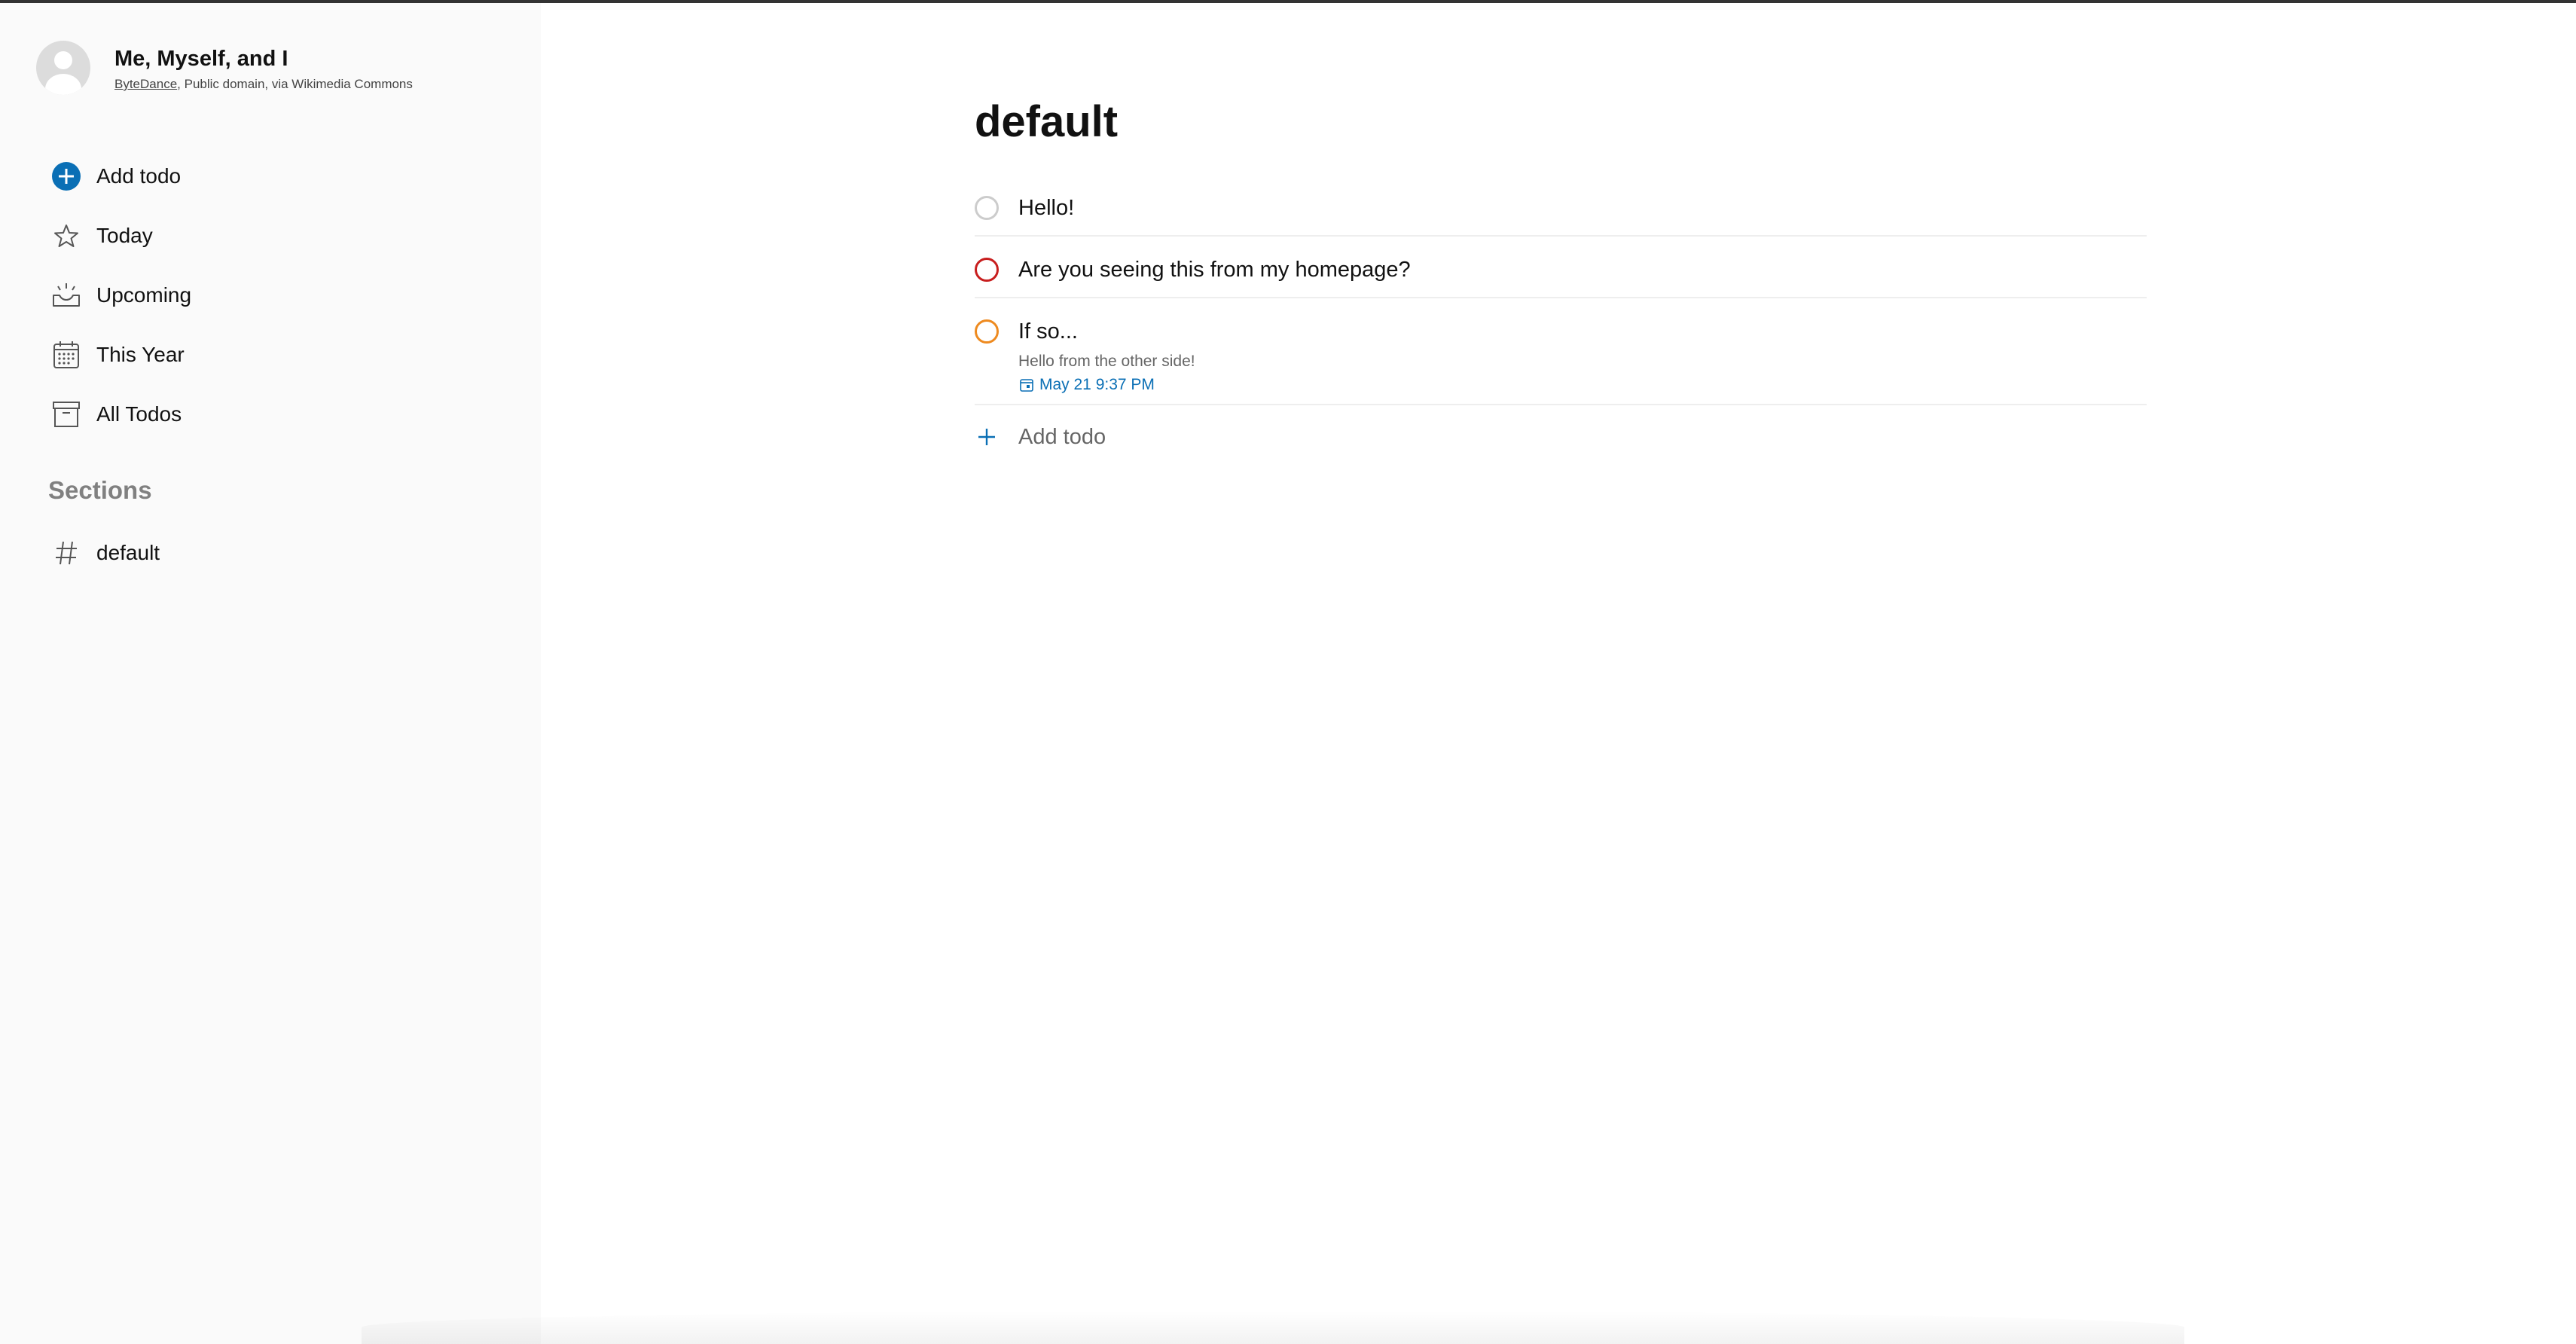 This screenshot has width=2576, height=1344. Describe the element at coordinates (139, 414) in the screenshot. I see `sidebar-item-label: All Todos` at that location.